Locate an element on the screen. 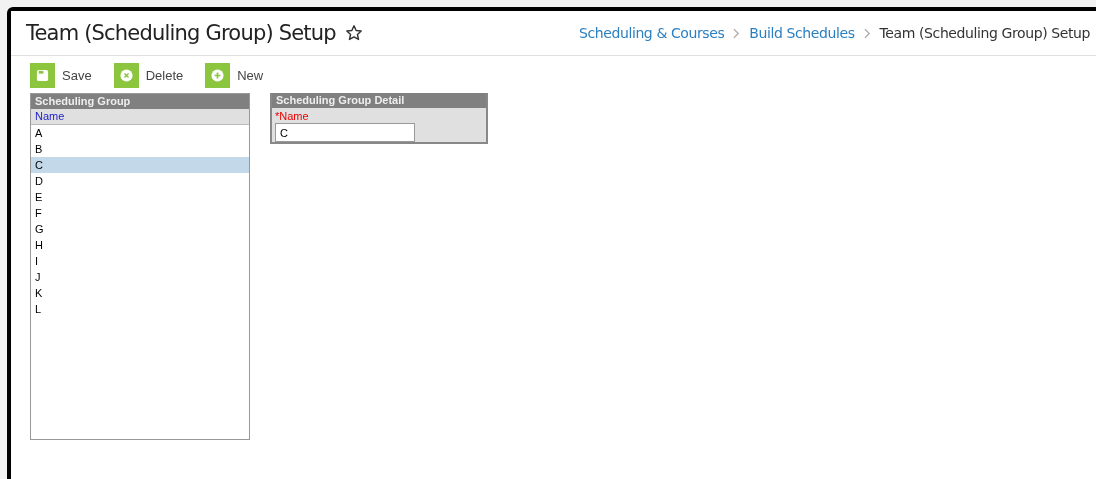 This screenshot has width=1096, height=479. list-item: I is located at coordinates (140, 261).